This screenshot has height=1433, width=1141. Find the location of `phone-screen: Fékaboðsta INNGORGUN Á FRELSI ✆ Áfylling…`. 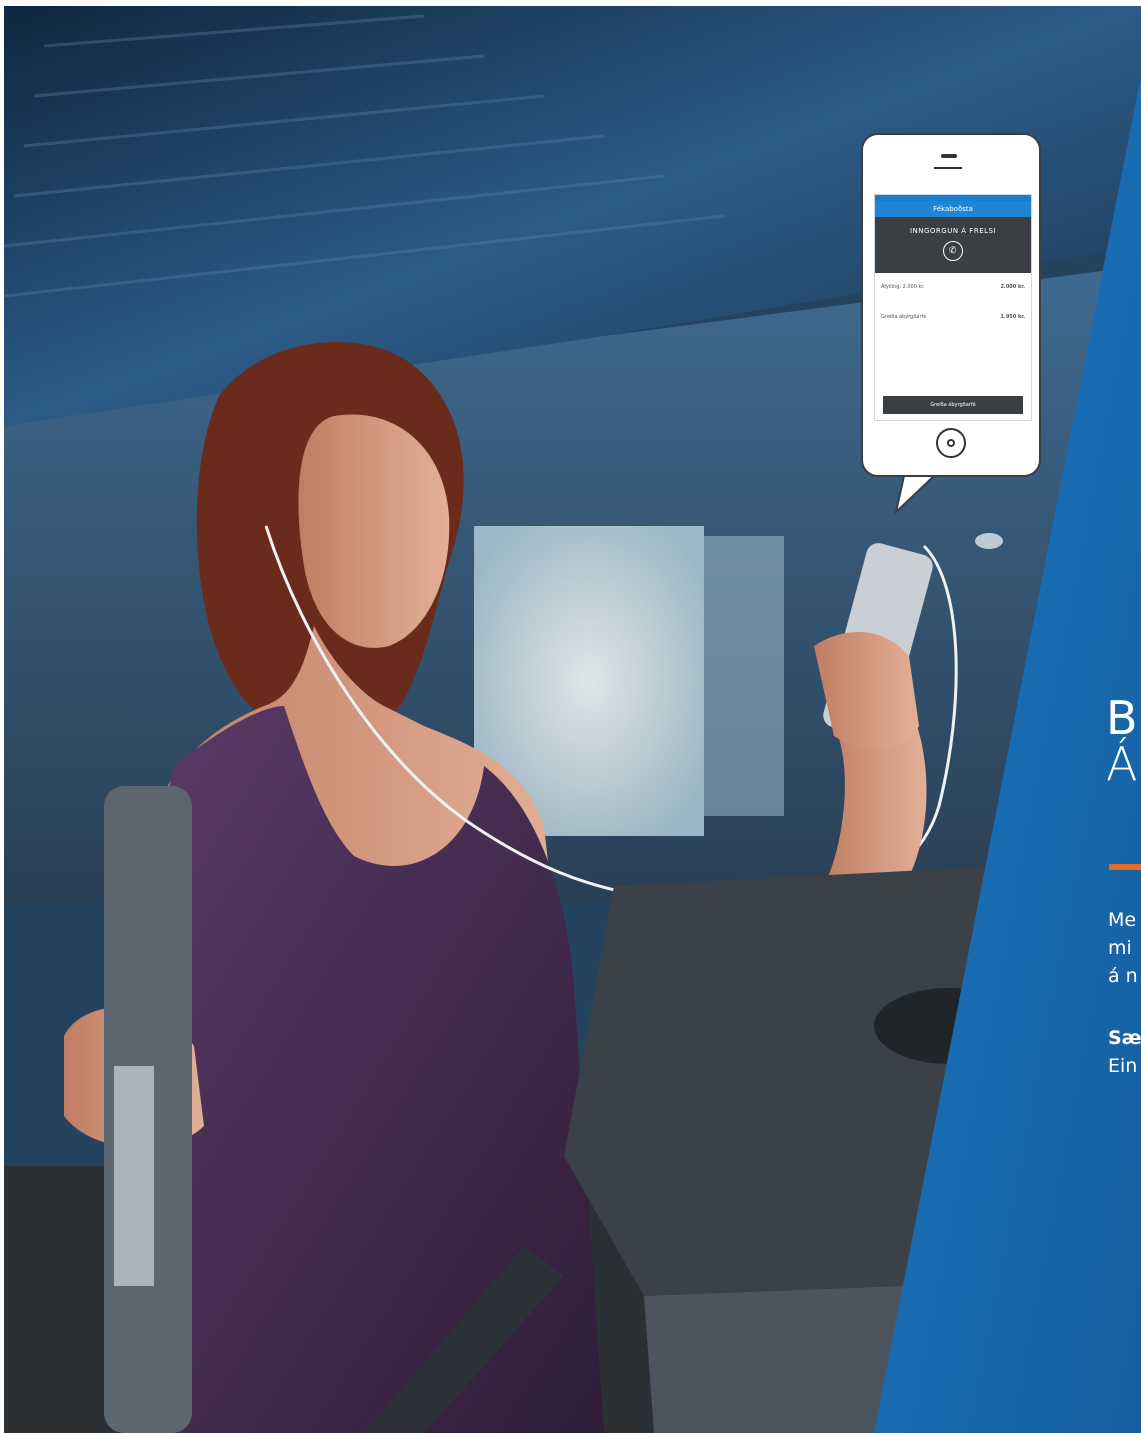

phone-screen: Fékaboðsta INNGORGUN Á FRELSI ✆ Áfylling… is located at coordinates (953, 307).